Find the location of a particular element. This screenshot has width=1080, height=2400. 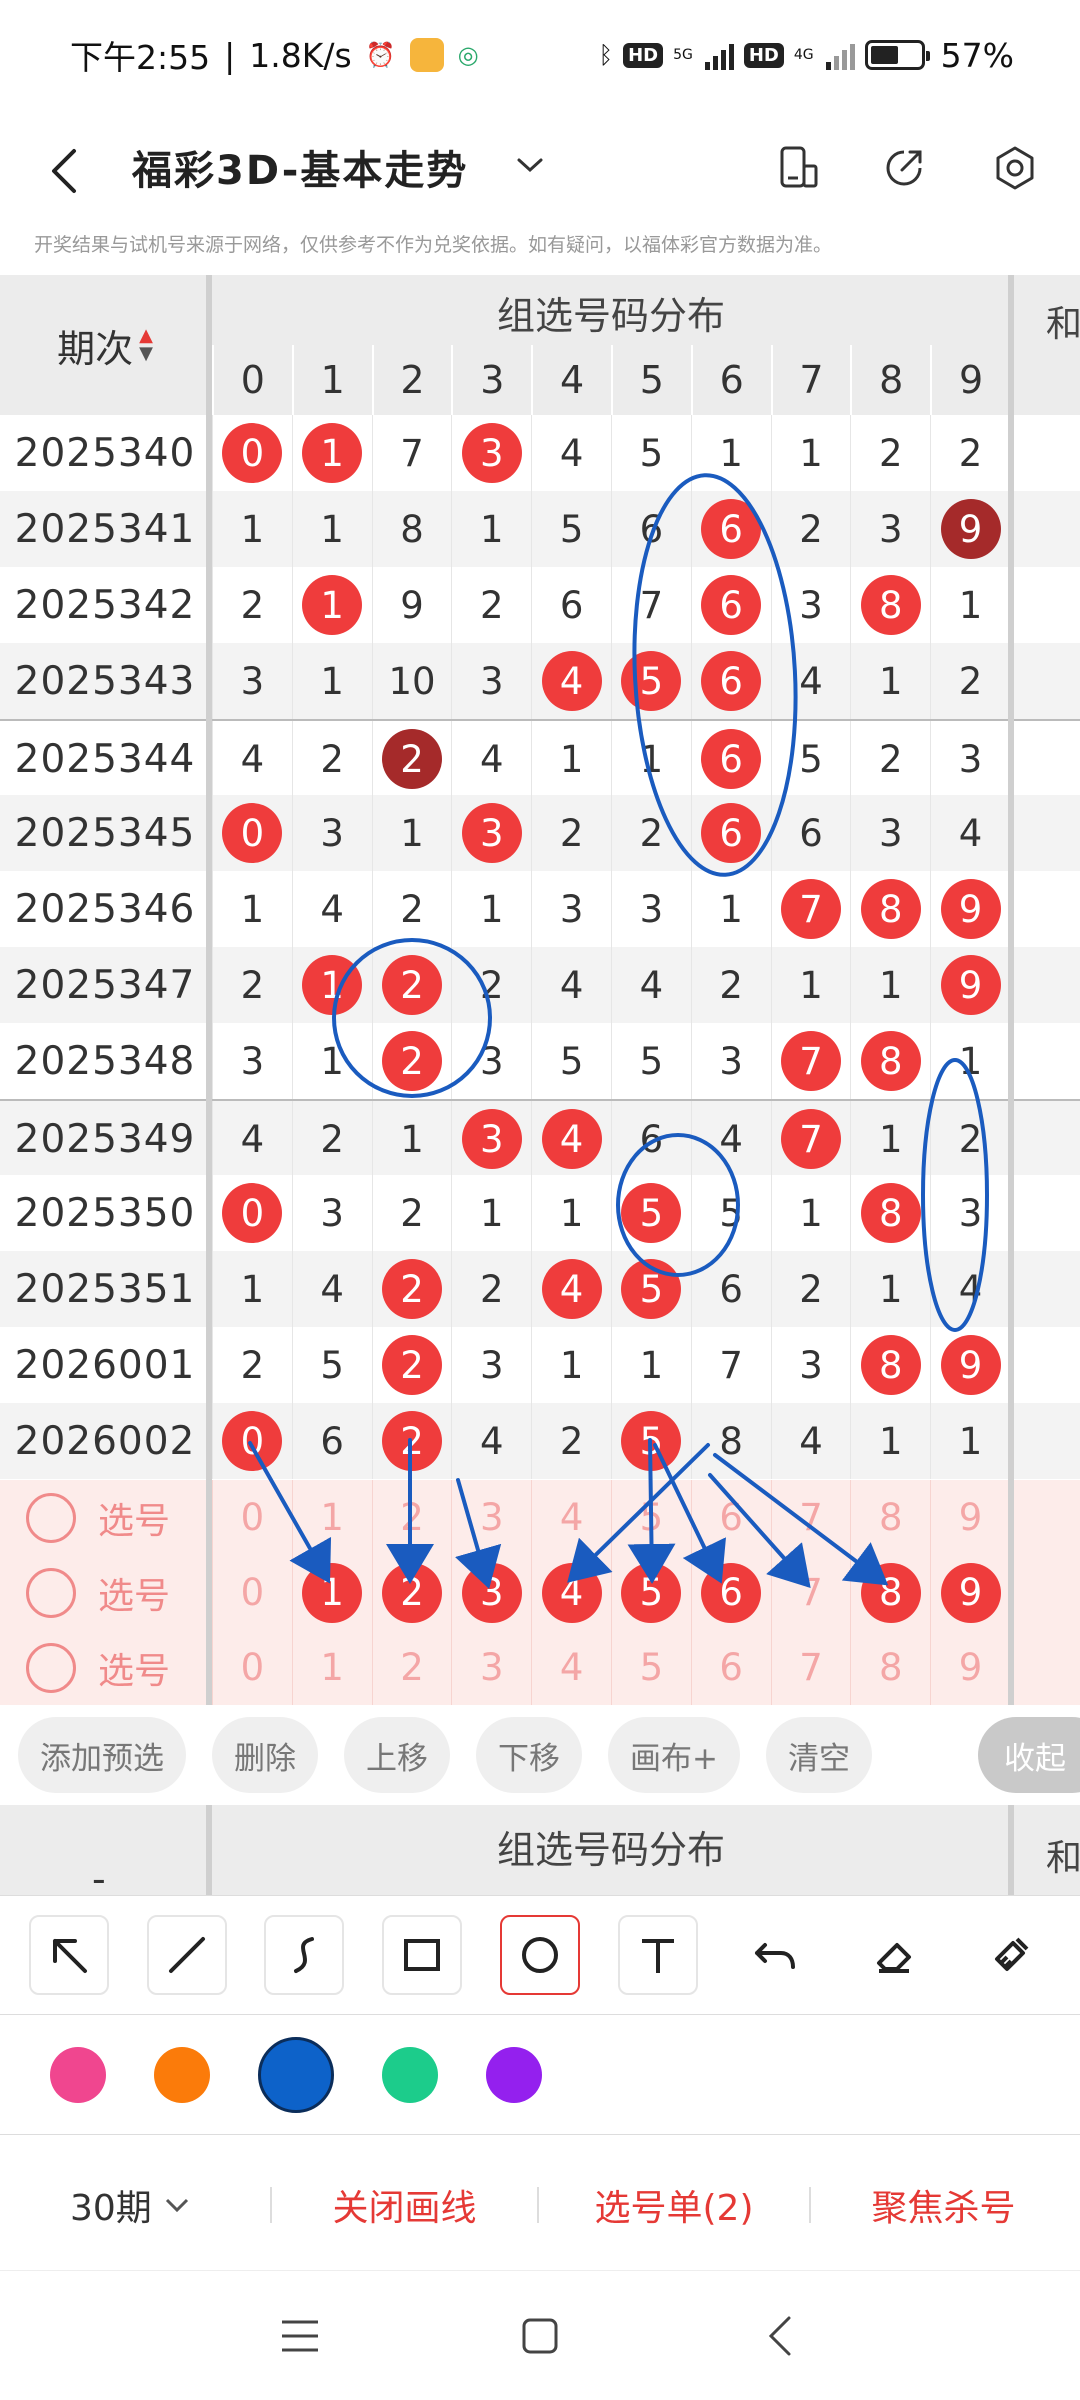

pick-digit: 2 is located at coordinates (411, 1517).